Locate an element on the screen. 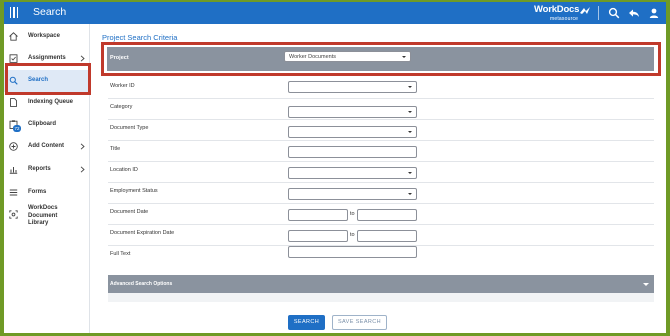 The image size is (670, 336). field-label: Full Text is located at coordinates (120, 254).